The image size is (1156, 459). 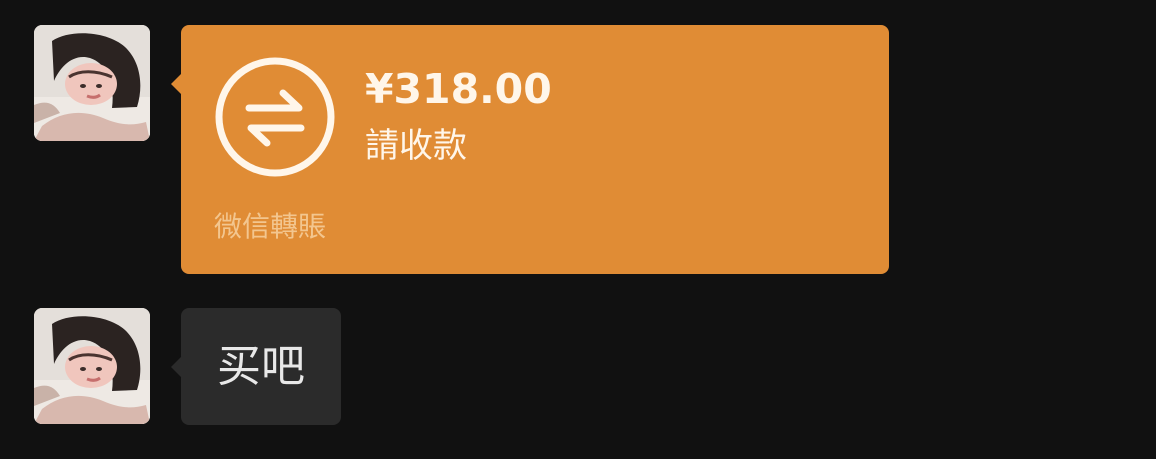 I want to click on transfer-status: 請收款, so click(x=416, y=146).